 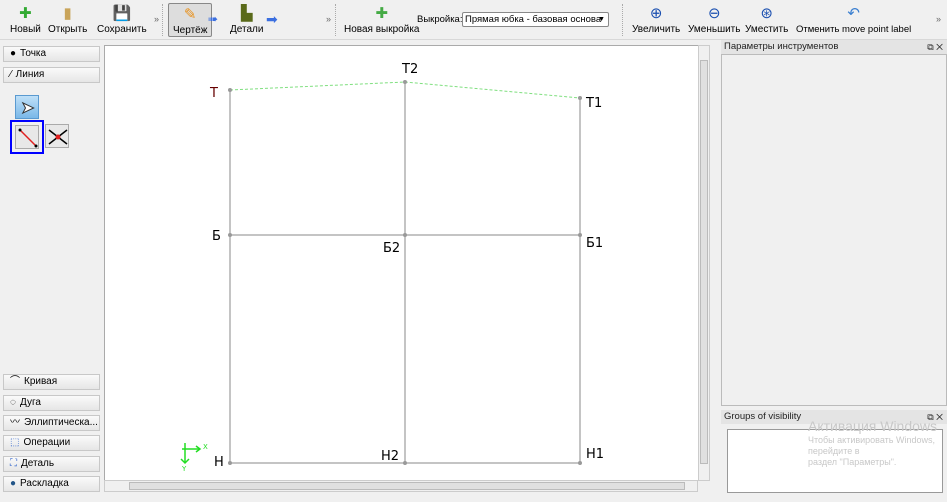 I want to click on tool-options-title: Параметры инструментов, so click(x=781, y=46).